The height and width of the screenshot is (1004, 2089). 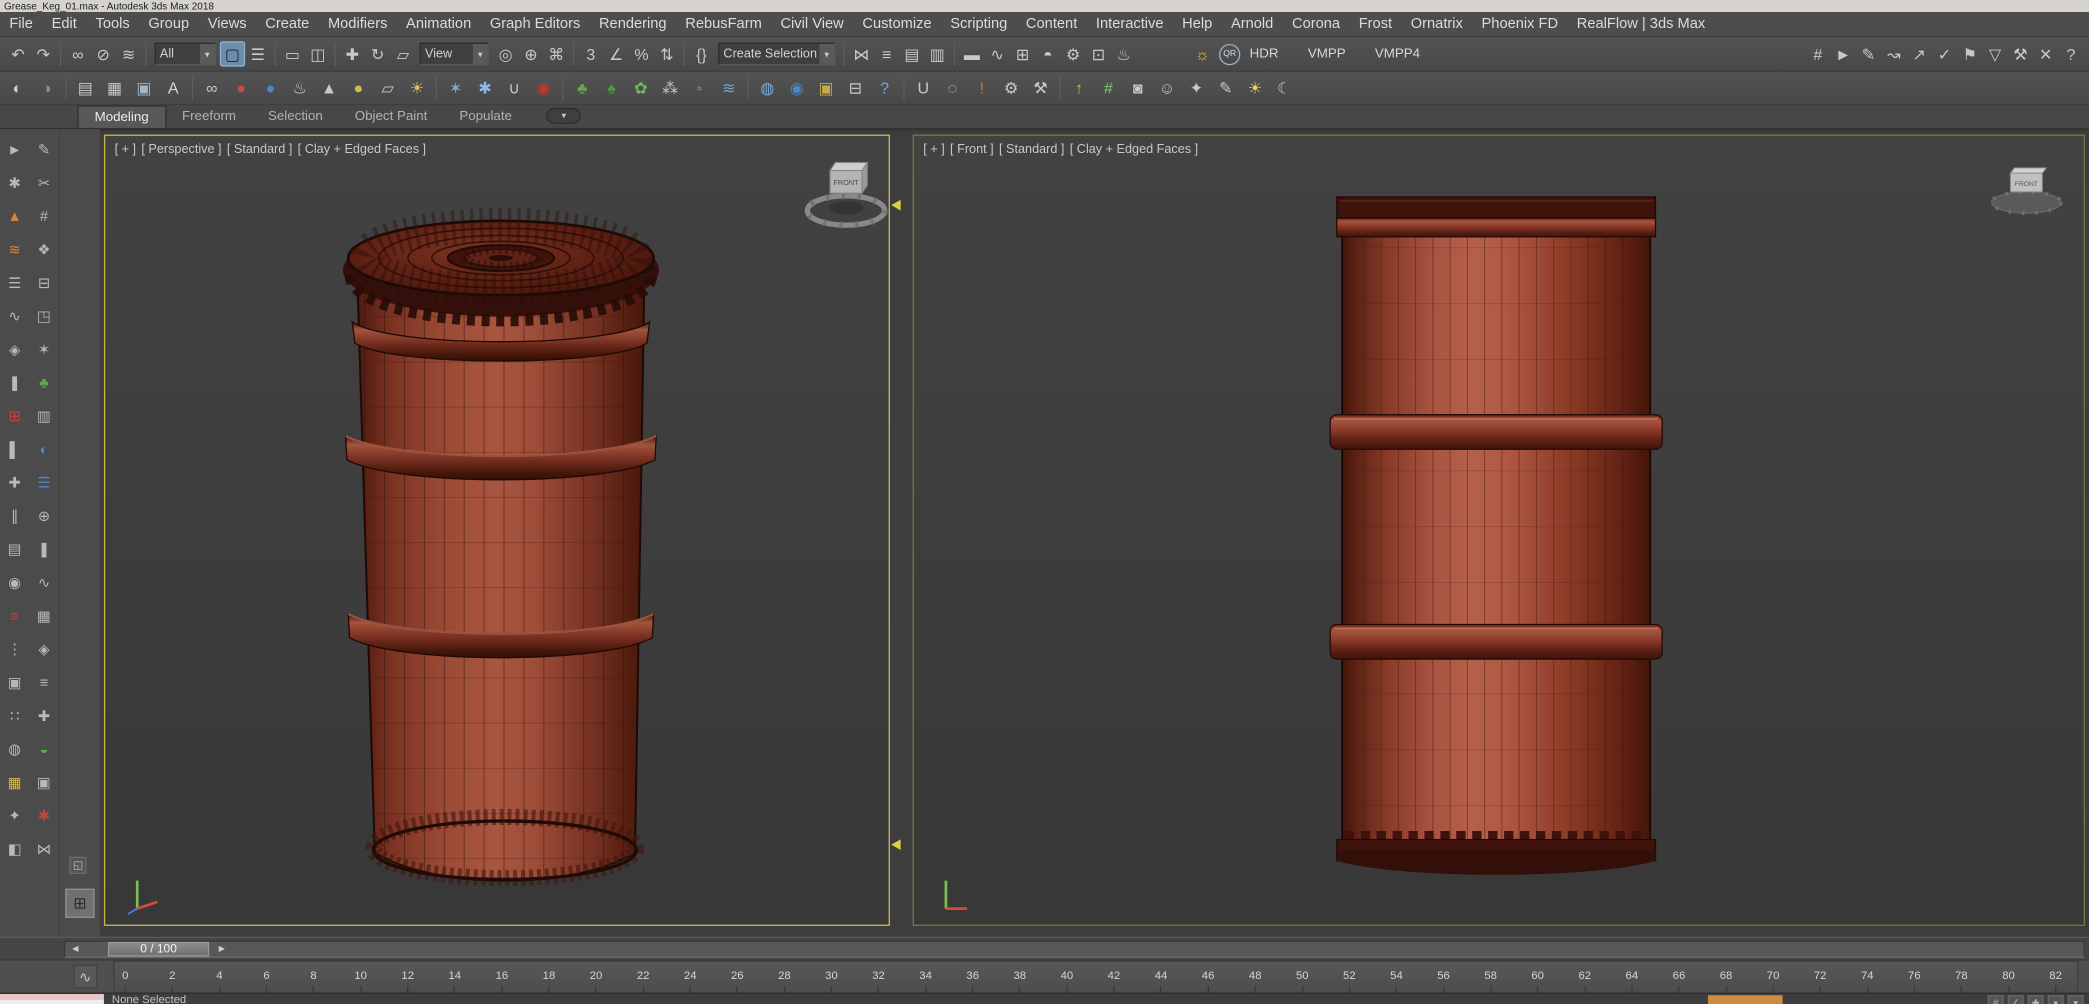 I want to click on earth-icon: ◉, so click(x=796, y=87).